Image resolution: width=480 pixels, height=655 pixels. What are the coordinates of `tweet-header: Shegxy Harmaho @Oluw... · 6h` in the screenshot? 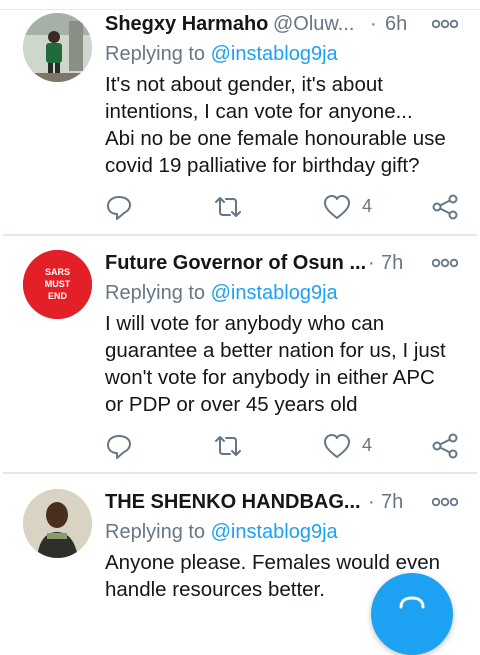 It's located at (285, 24).